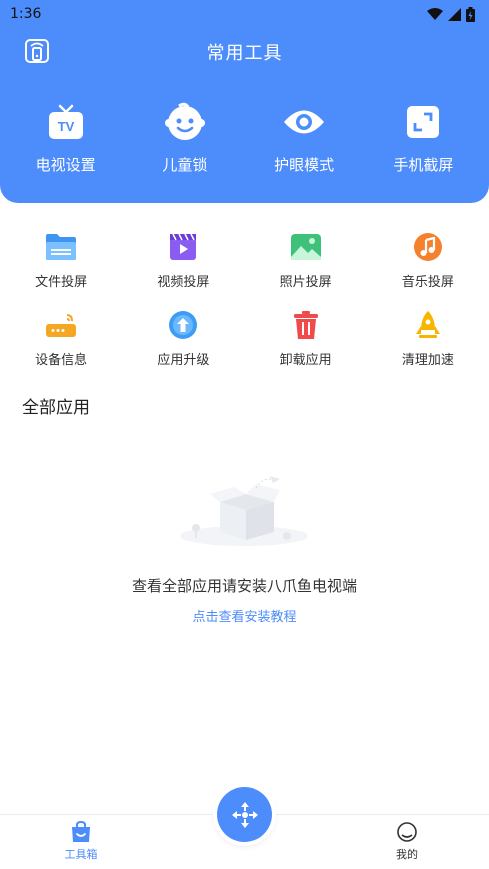 This screenshot has width=489, height=869. I want to click on eye-icon, so click(304, 122).